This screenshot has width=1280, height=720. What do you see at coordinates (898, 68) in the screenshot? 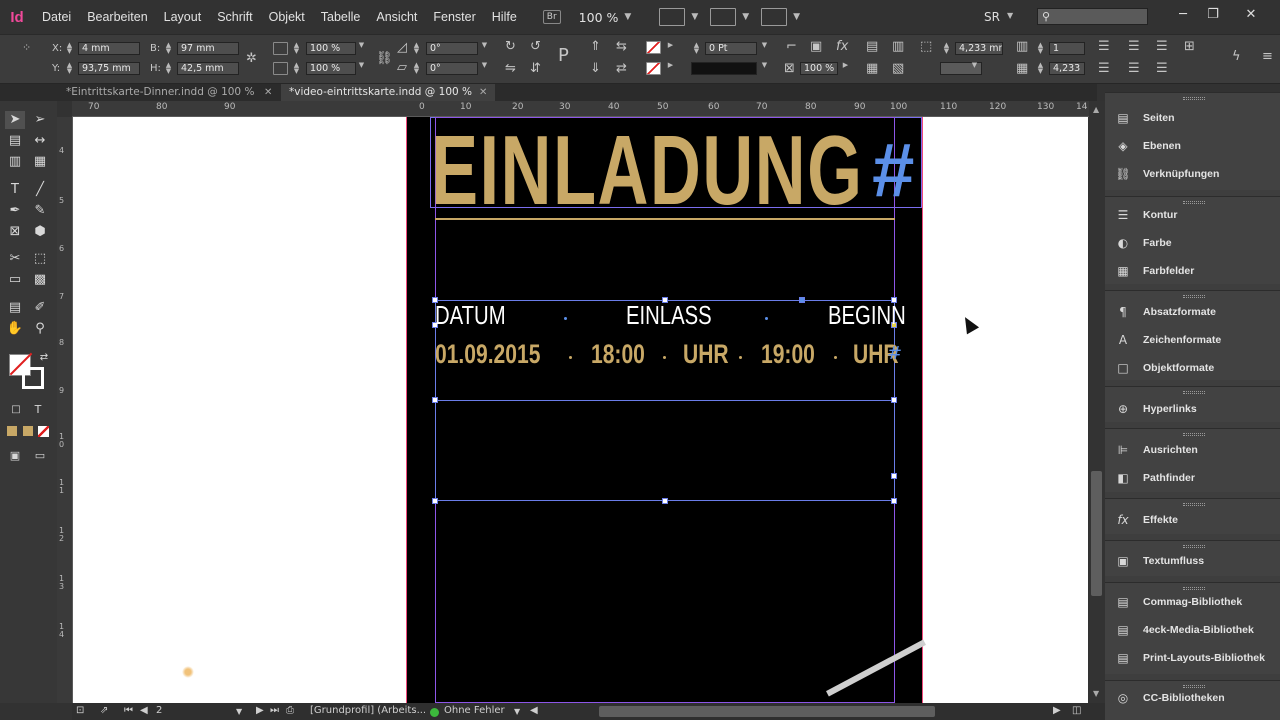
I see `fill-frame-icon: ▧` at bounding box center [898, 68].